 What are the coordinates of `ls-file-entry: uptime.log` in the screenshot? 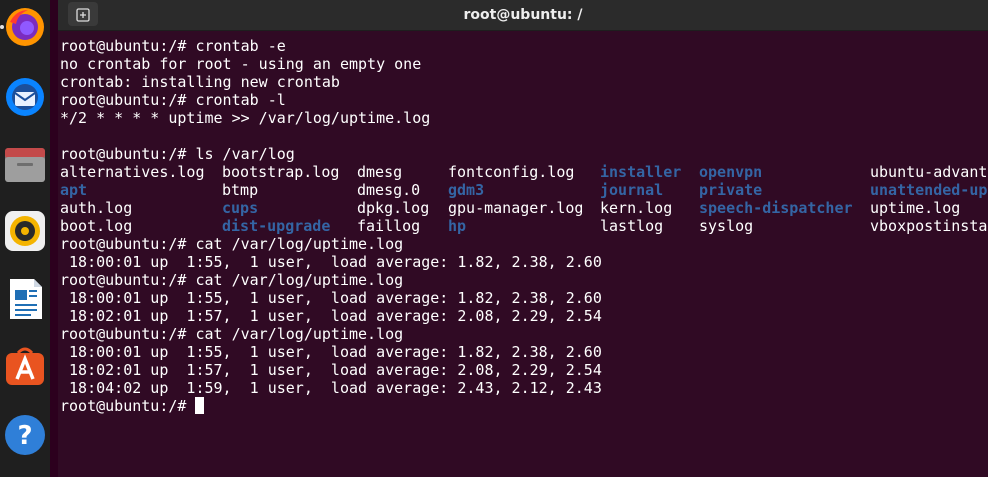 It's located at (915, 208).